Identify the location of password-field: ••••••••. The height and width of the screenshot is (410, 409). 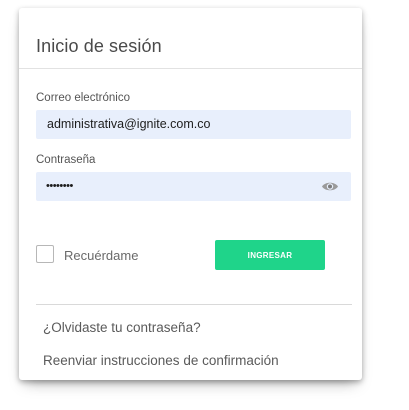
(193, 186).